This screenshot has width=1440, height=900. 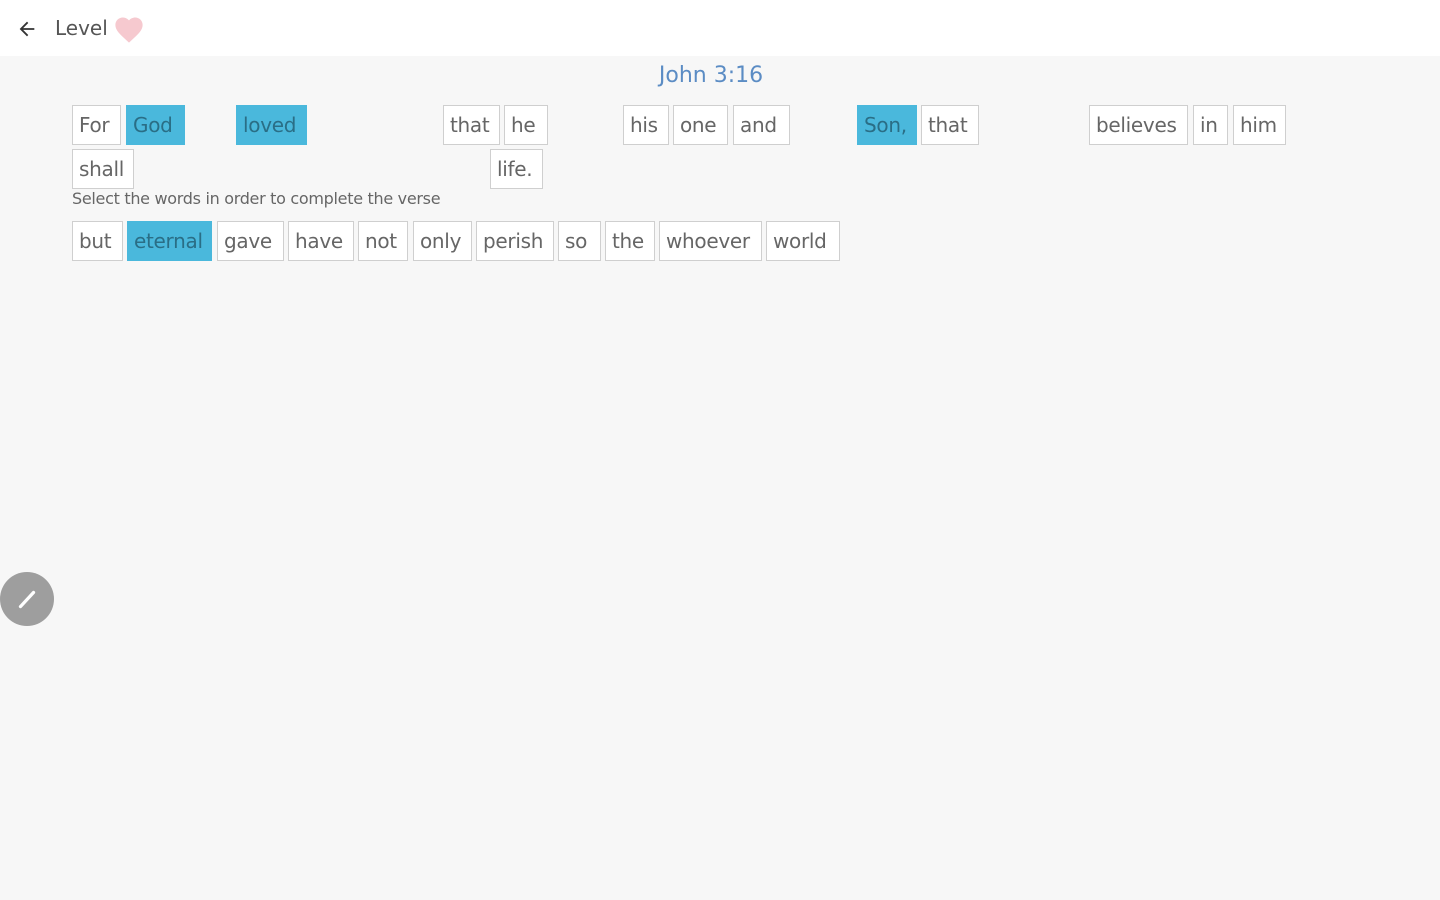 I want to click on verse-word-tile: shall, so click(x=103, y=169).